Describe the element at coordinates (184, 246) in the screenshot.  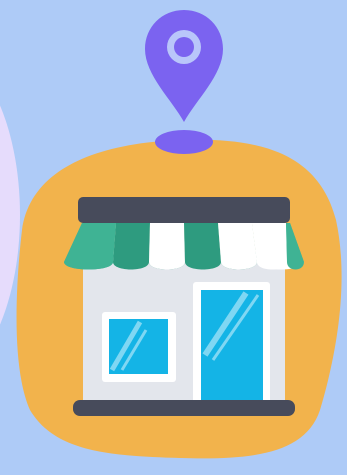
I see `awning` at that location.